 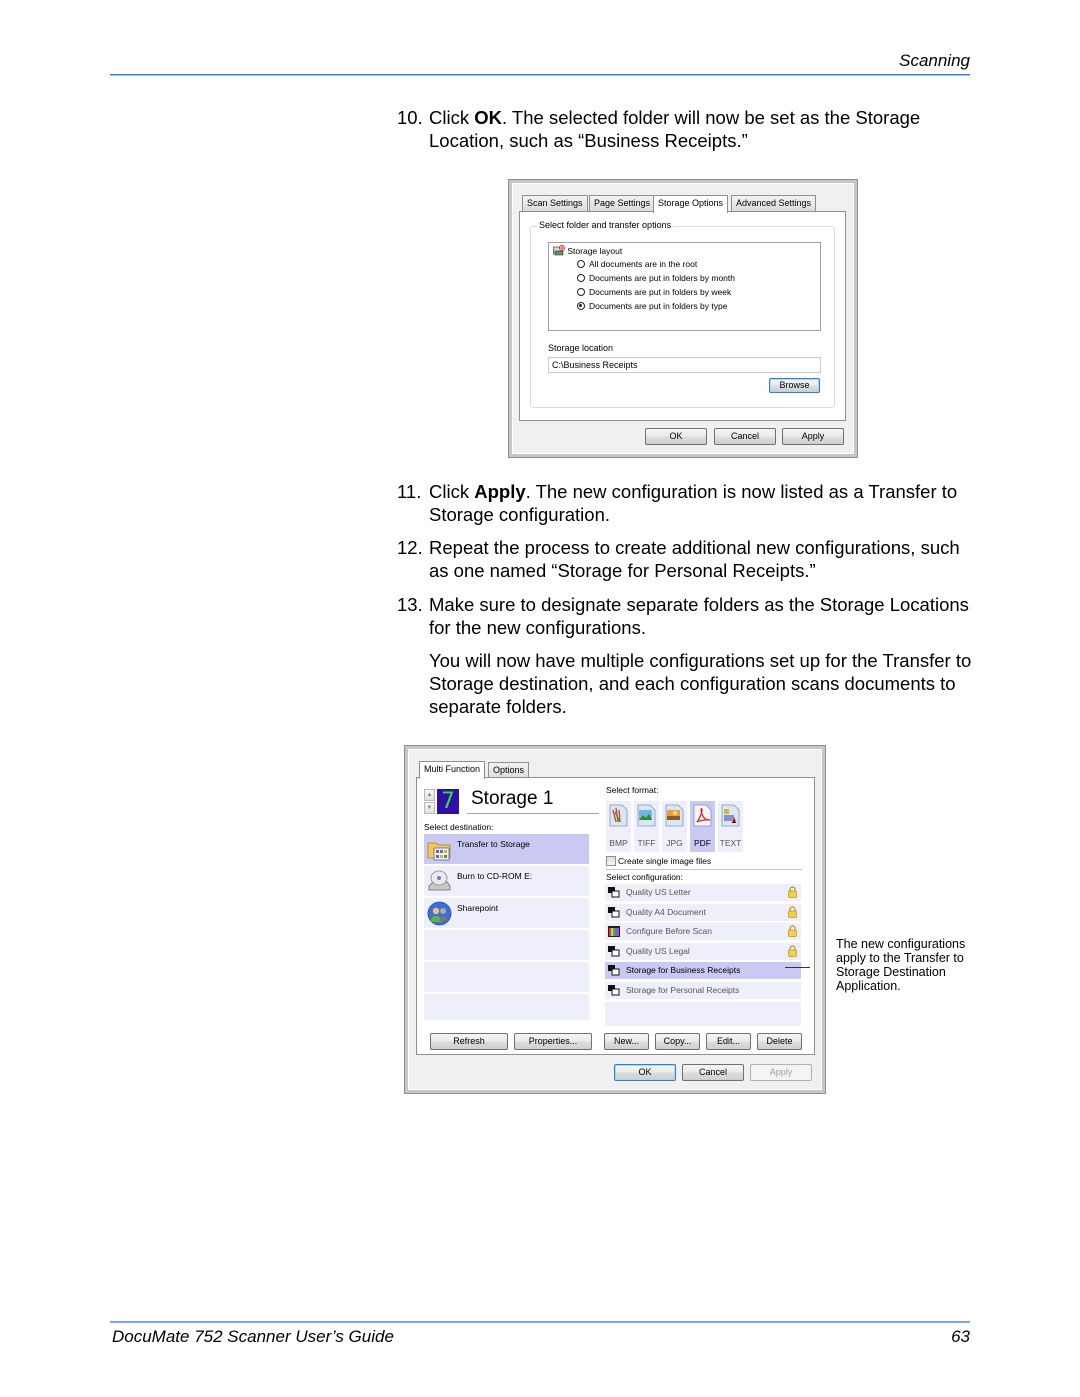 I want to click on select-configuration-label: Select configuration:, so click(x=645, y=877).